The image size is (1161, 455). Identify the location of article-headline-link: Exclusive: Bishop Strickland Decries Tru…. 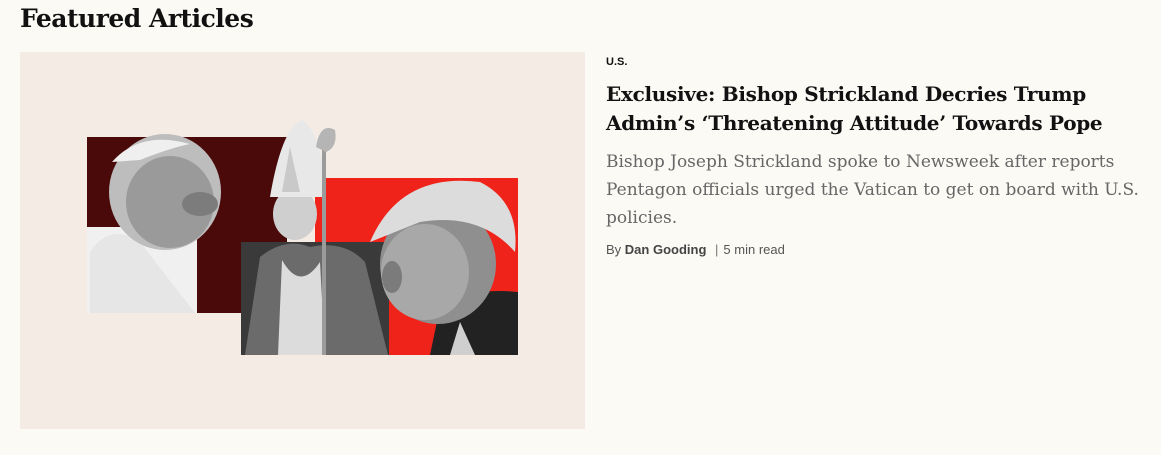
(876, 109).